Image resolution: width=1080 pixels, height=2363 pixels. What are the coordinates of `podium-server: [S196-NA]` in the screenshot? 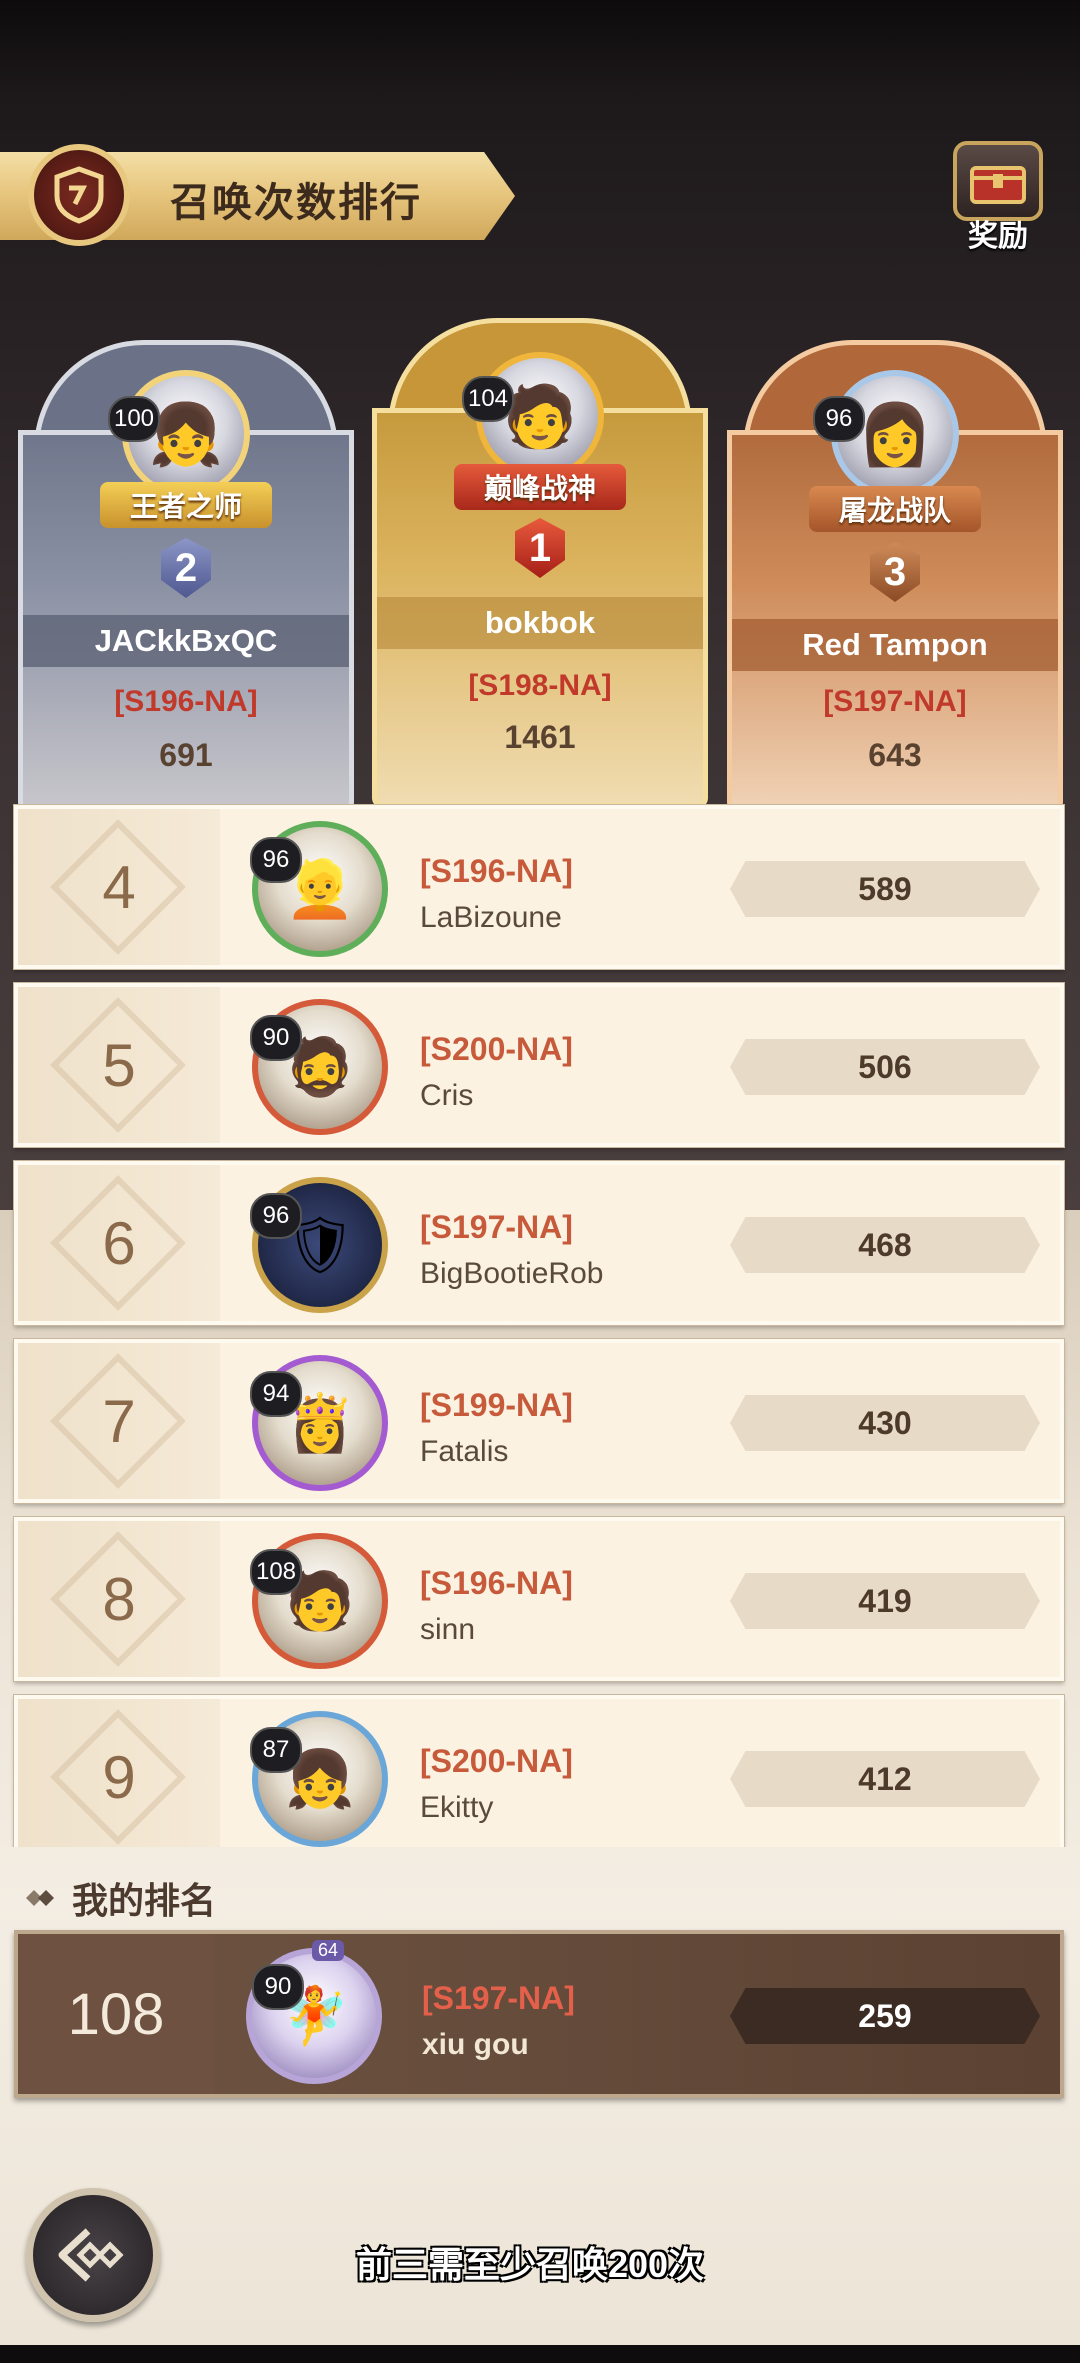 It's located at (186, 701).